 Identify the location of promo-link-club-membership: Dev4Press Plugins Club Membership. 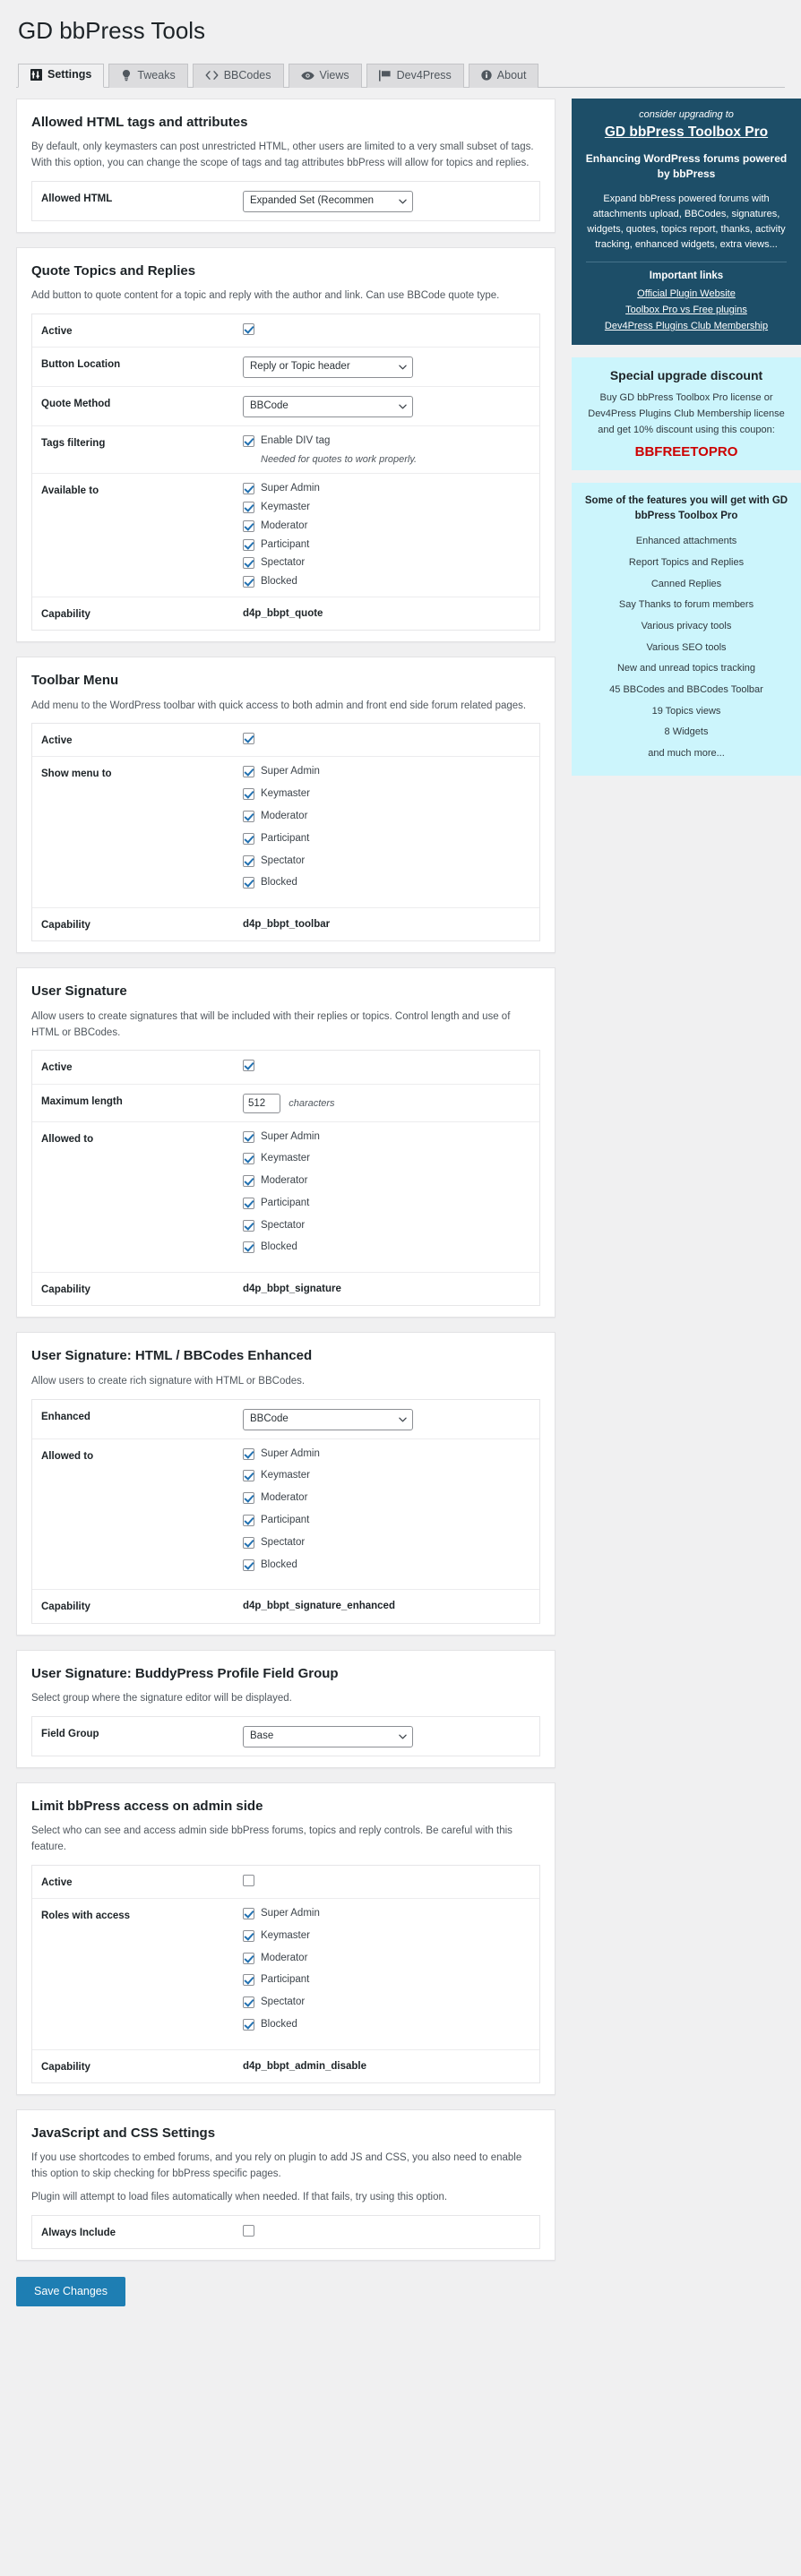
(686, 326).